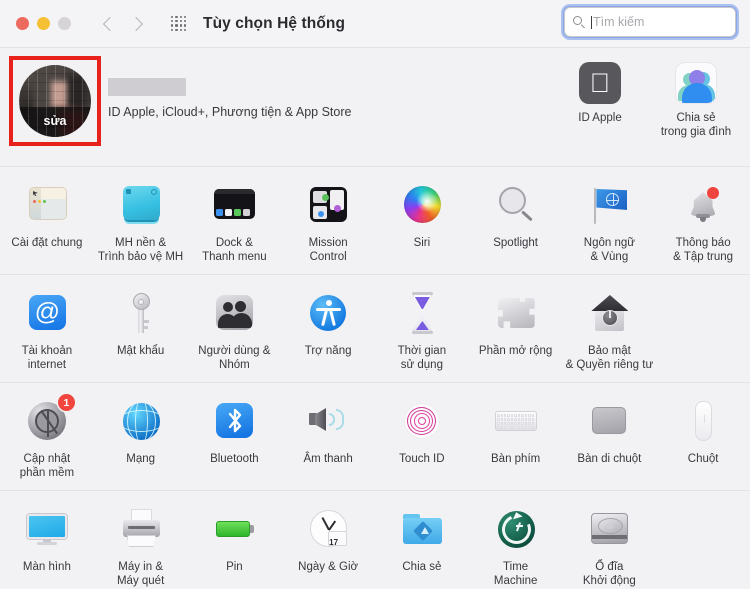 The width and height of the screenshot is (750, 589). What do you see at coordinates (515, 574) in the screenshot?
I see `pref-label: Time Machine` at bounding box center [515, 574].